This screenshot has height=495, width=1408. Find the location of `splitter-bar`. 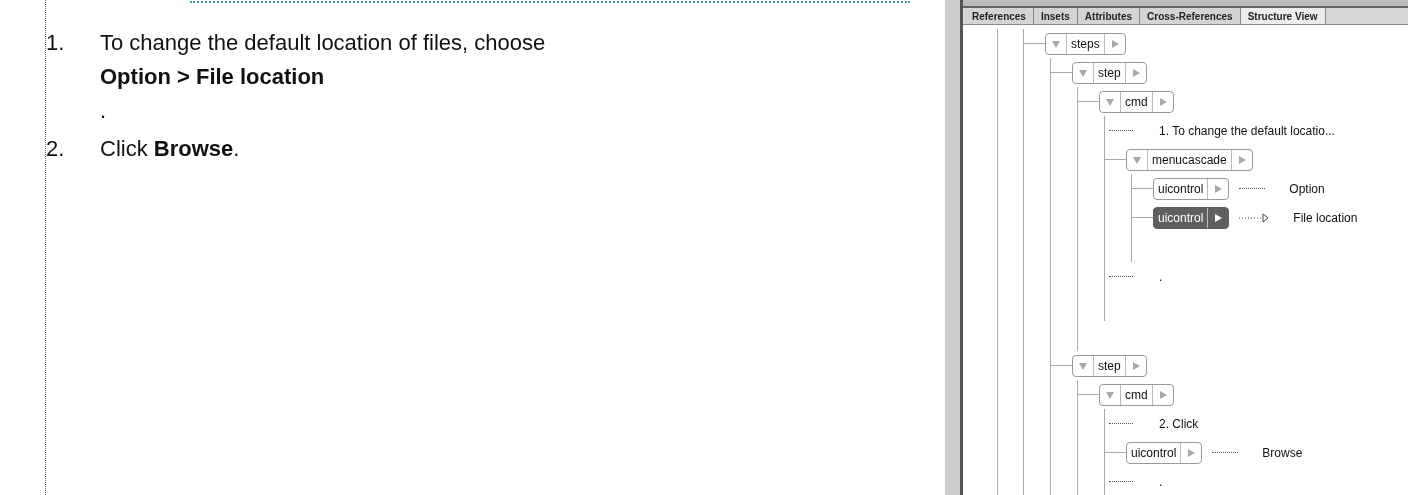

splitter-bar is located at coordinates (954, 247).